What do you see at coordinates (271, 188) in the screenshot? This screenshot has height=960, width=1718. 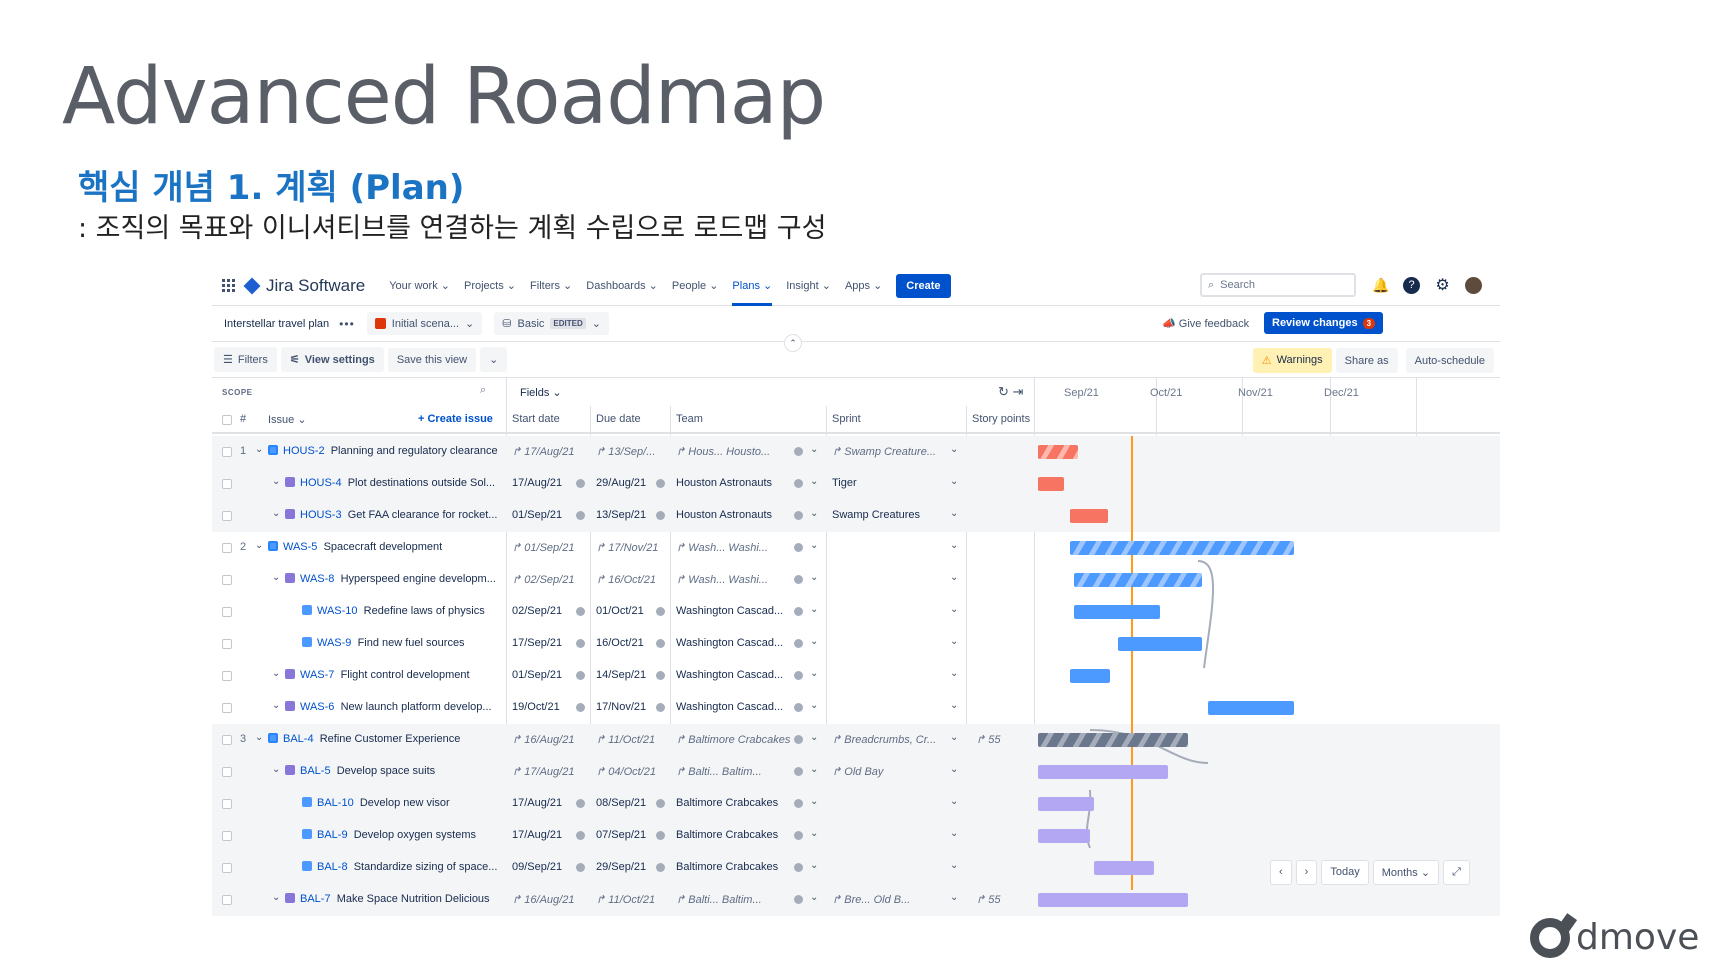 I see `slide-subtitle: 핵심 개념 1. 계획 (Plan)` at bounding box center [271, 188].